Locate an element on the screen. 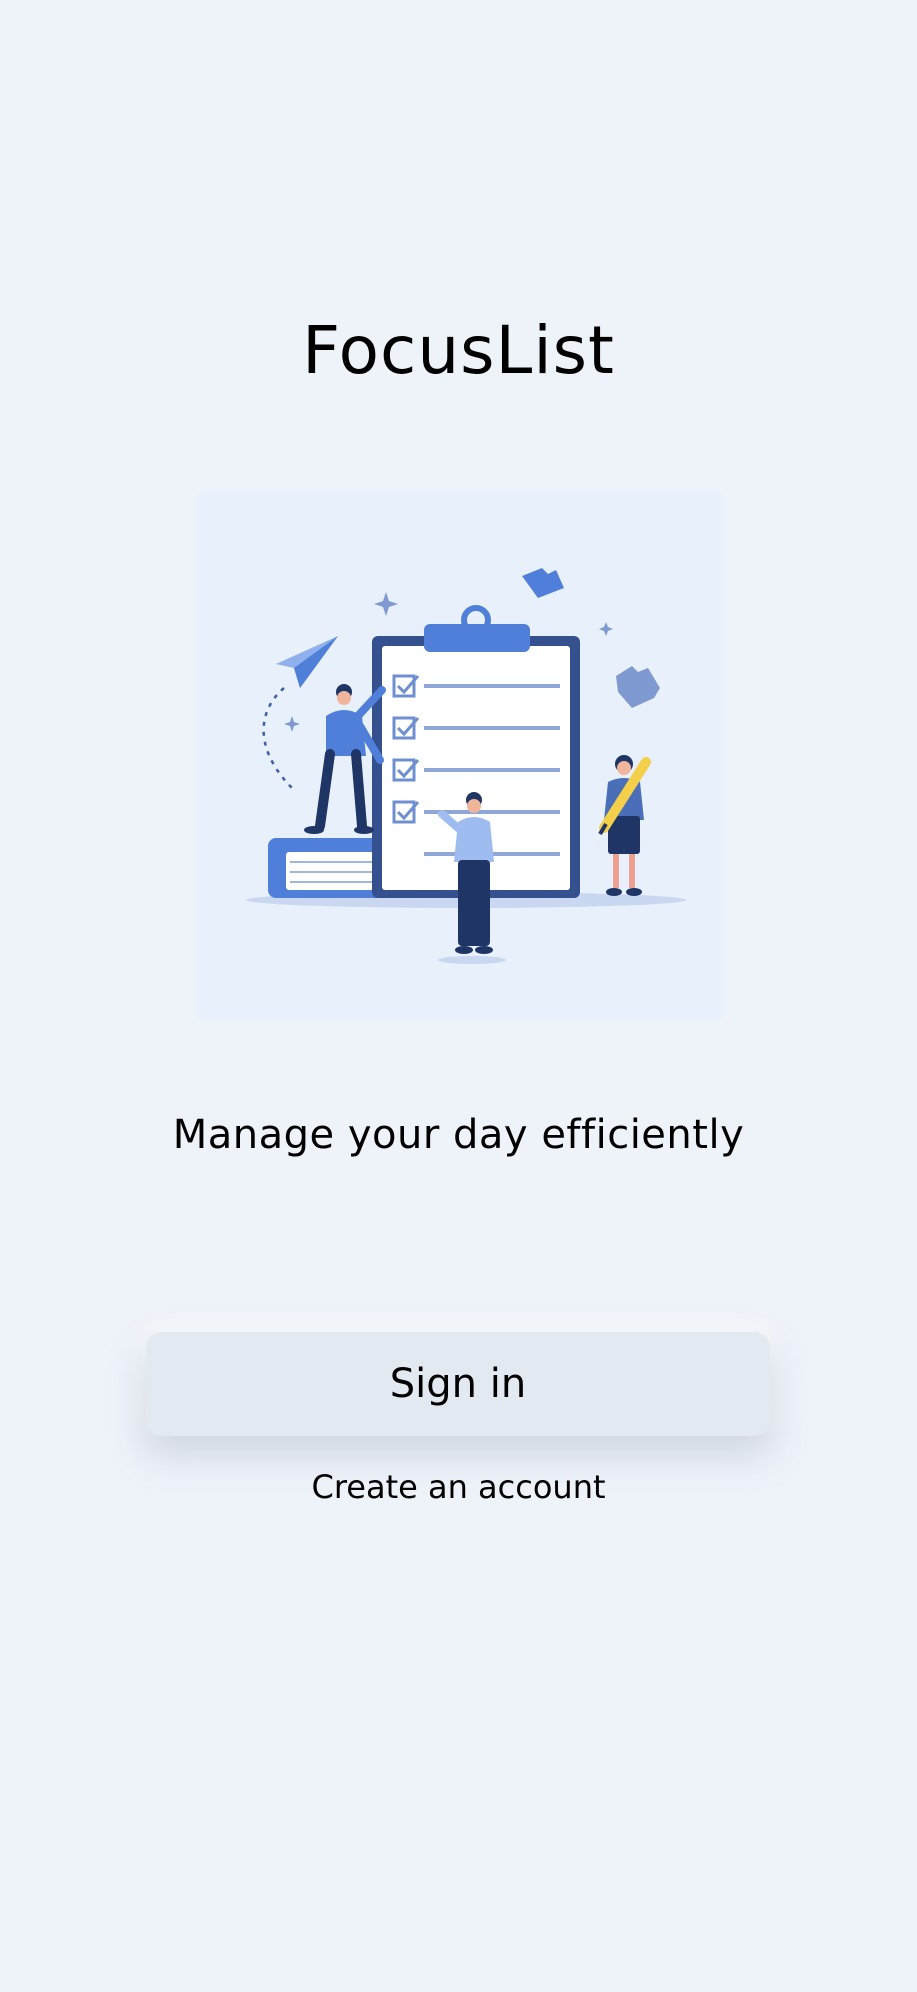 The image size is (917, 1992). create-account-link: Create an account is located at coordinates (458, 1487).